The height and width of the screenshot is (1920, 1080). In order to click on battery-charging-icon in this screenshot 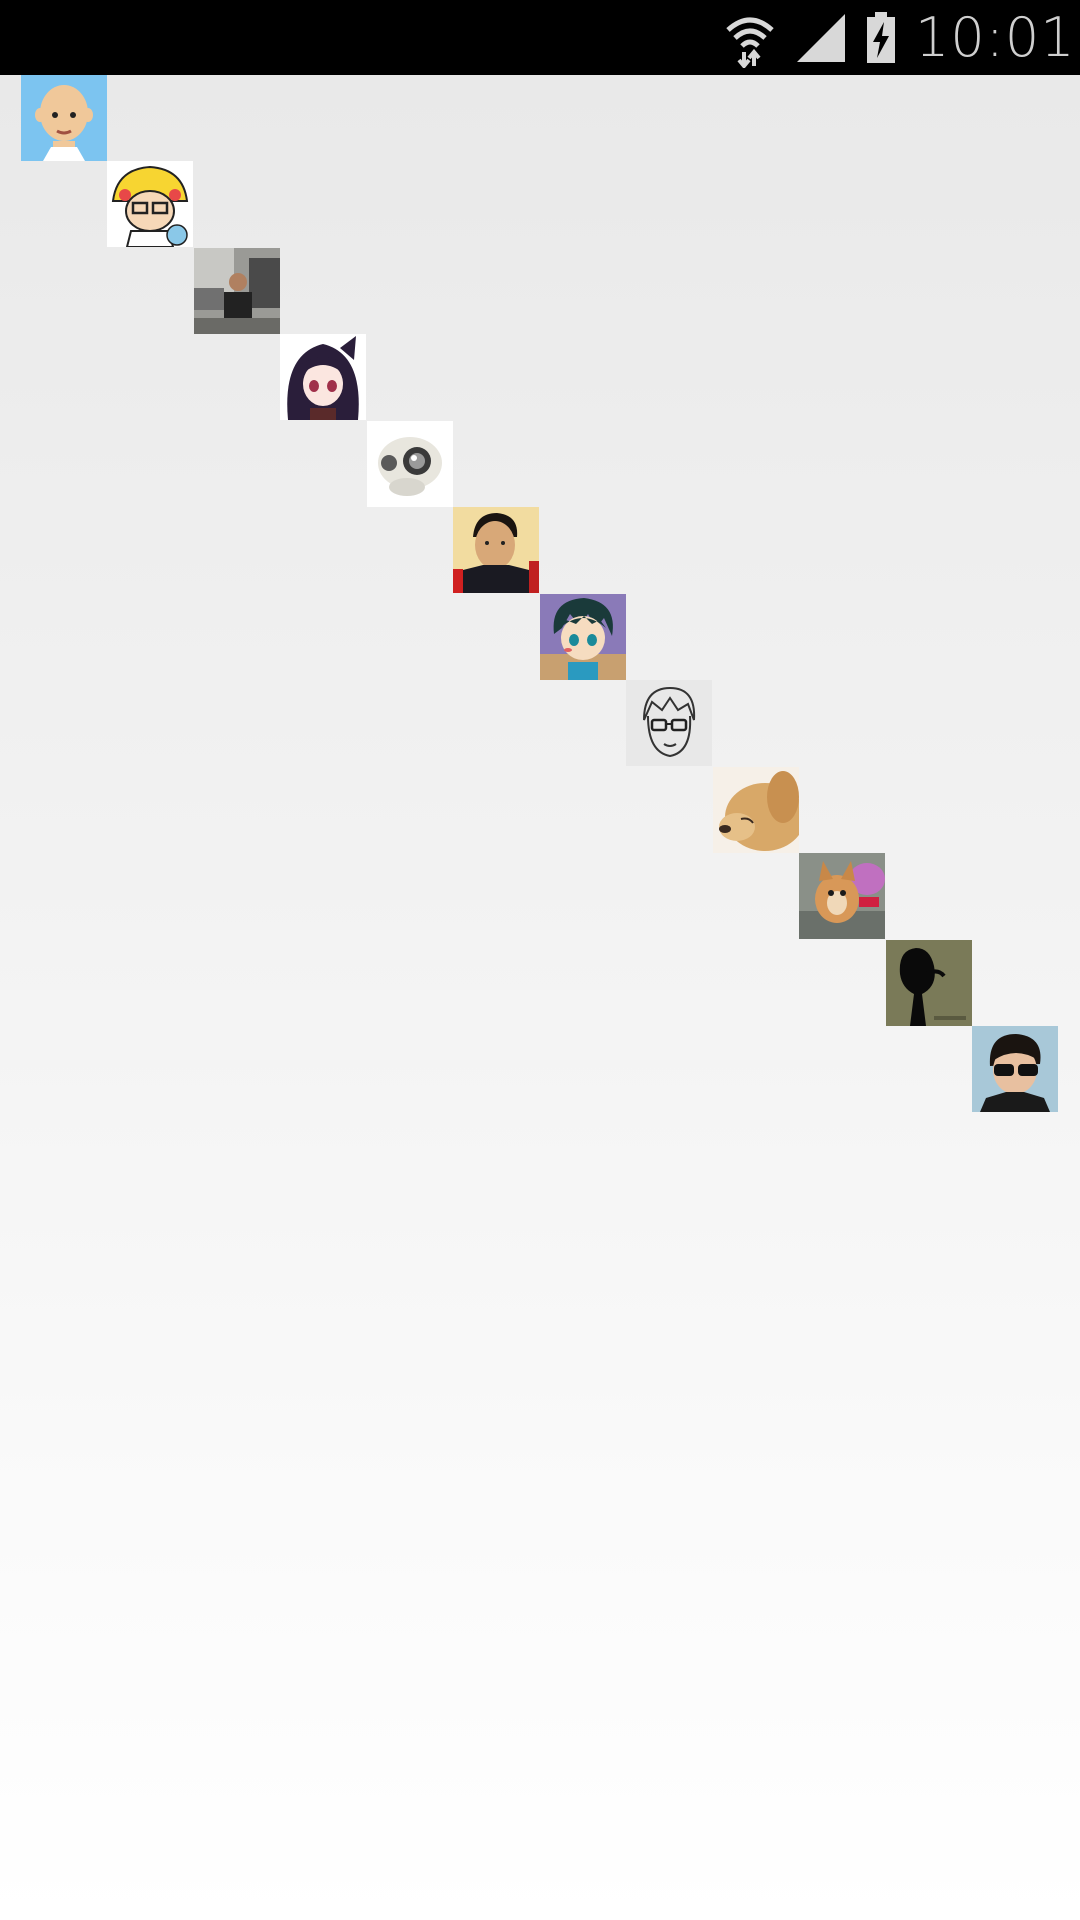, I will do `click(881, 37)`.